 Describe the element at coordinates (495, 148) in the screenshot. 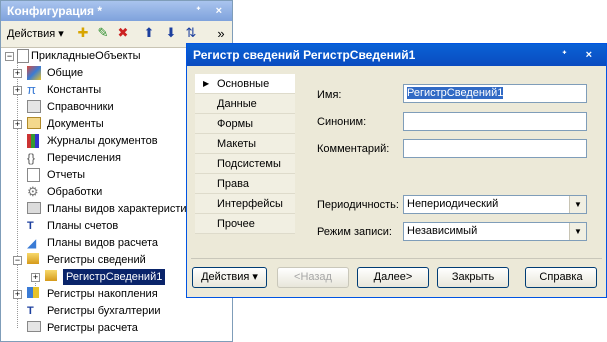

I see `comment-field` at that location.